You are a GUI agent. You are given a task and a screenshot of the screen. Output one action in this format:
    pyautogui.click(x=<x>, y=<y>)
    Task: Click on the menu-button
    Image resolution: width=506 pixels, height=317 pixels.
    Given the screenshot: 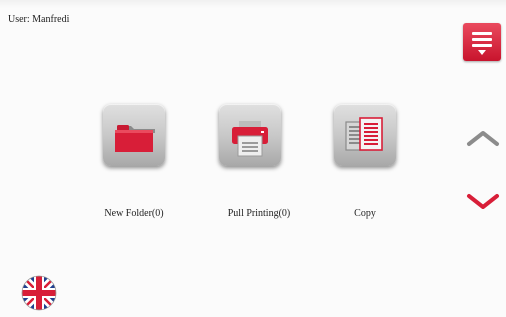 What is the action you would take?
    pyautogui.click(x=482, y=42)
    